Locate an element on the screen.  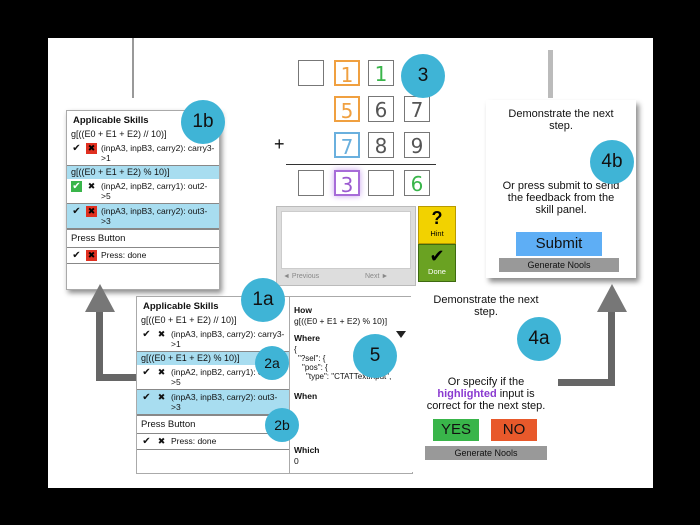
skill-row: ✔ ✖ (inpA2, inpB2, carry1): out2->5 is located at coordinates (143, 191).